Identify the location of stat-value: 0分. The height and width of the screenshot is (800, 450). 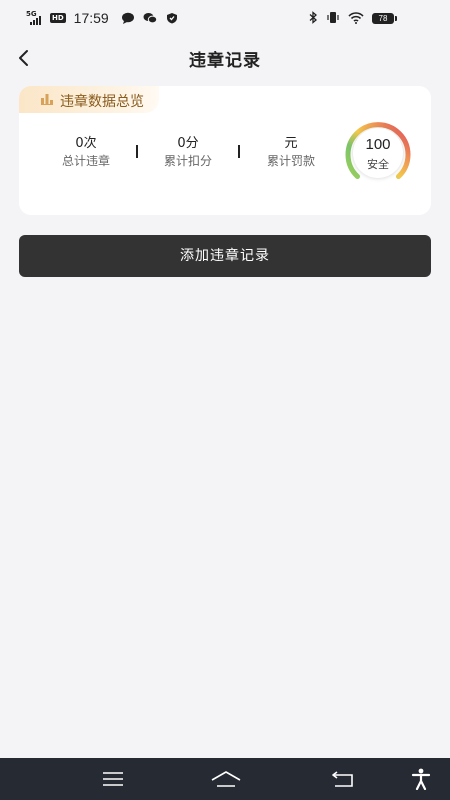
(188, 143).